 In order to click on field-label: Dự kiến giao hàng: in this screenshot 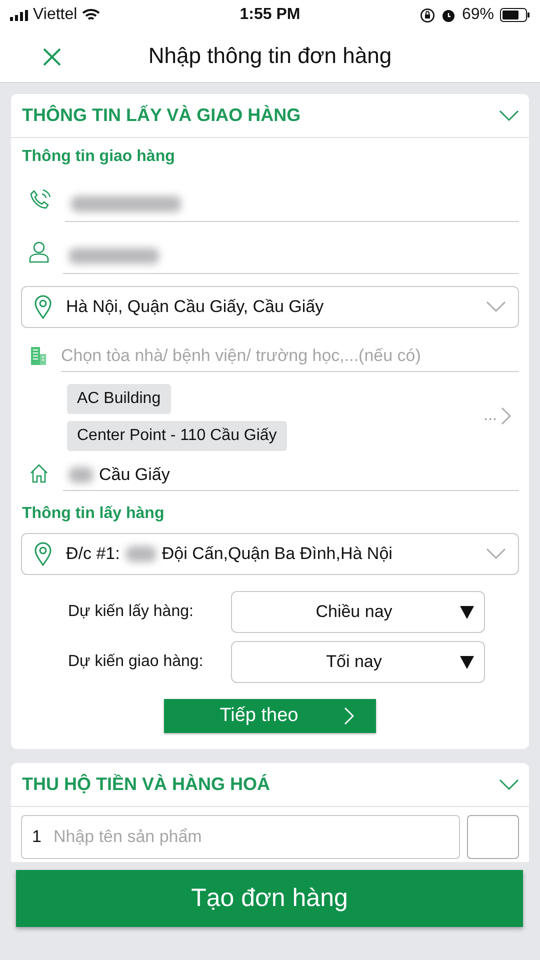, I will do `click(136, 662)`.